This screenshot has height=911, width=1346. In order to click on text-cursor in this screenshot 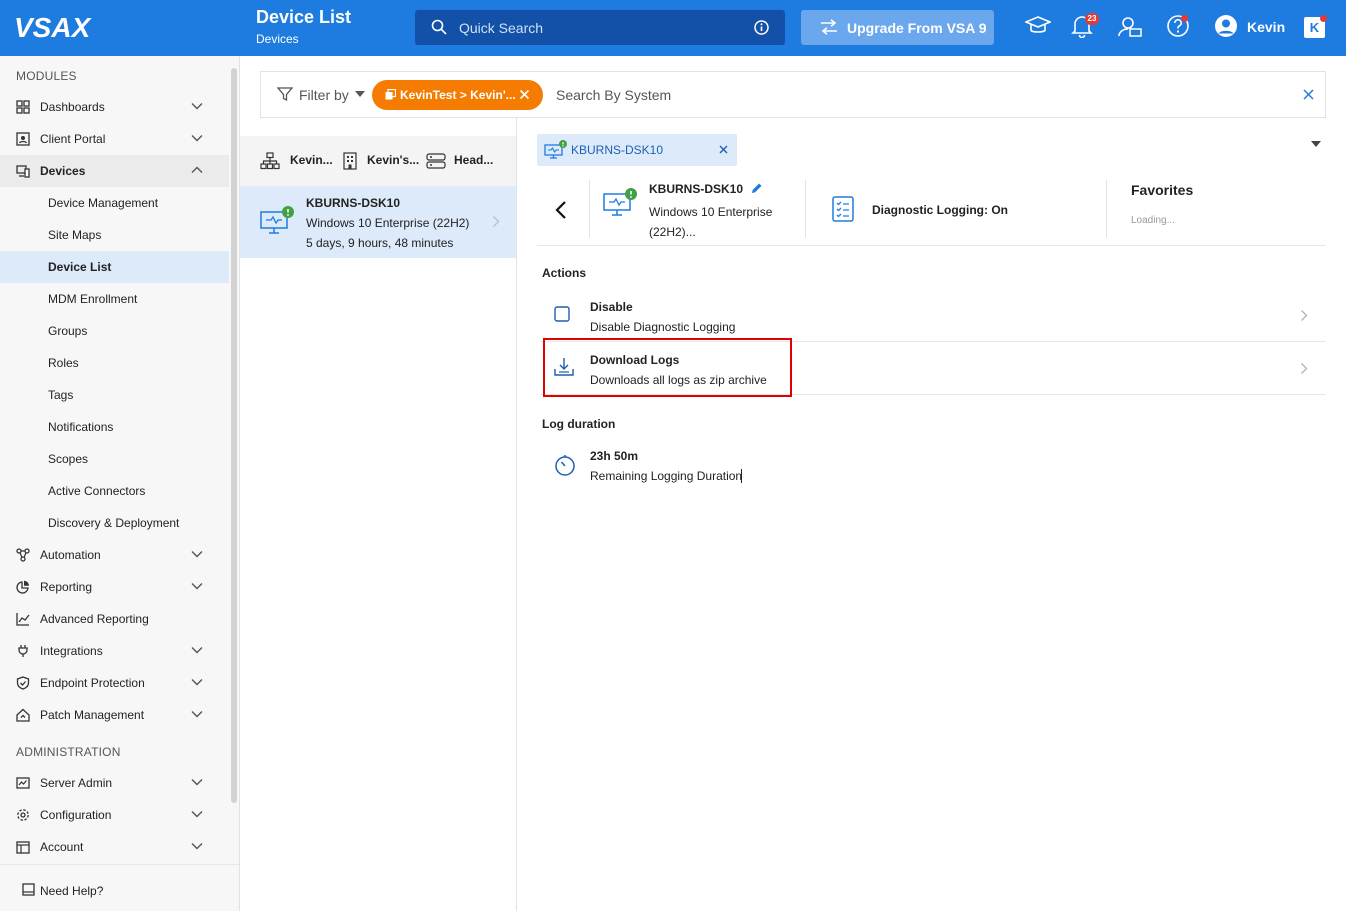, I will do `click(741, 476)`.